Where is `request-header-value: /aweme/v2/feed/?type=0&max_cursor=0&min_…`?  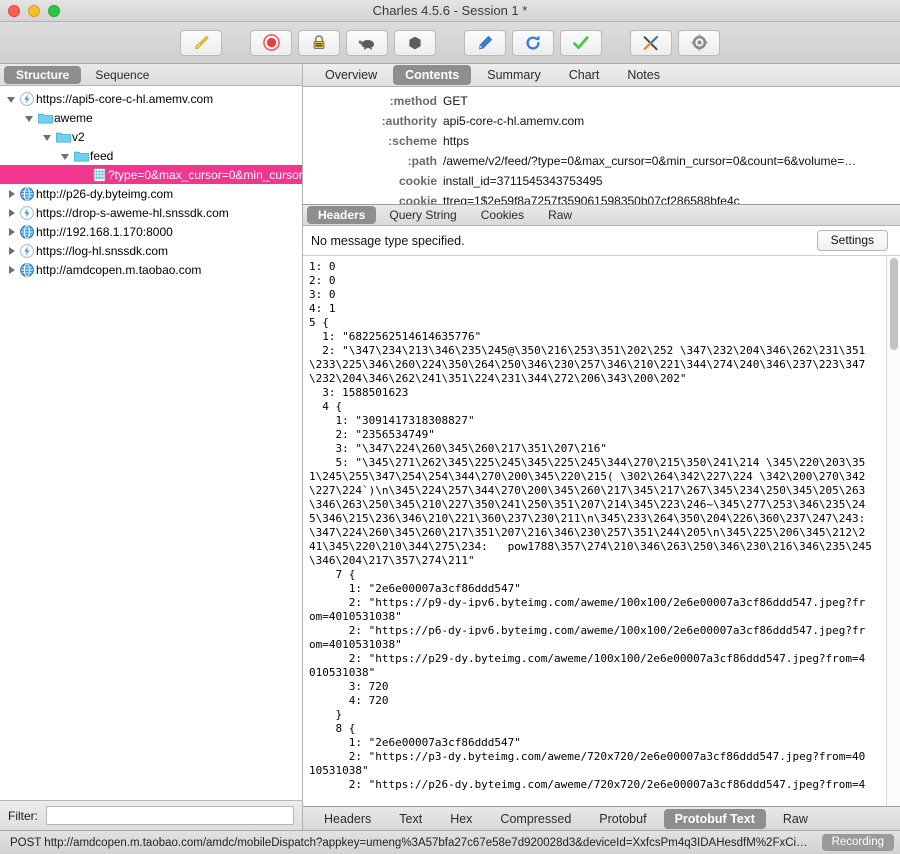 request-header-value: /aweme/v2/feed/?type=0&max_cursor=0&min_… is located at coordinates (650, 161).